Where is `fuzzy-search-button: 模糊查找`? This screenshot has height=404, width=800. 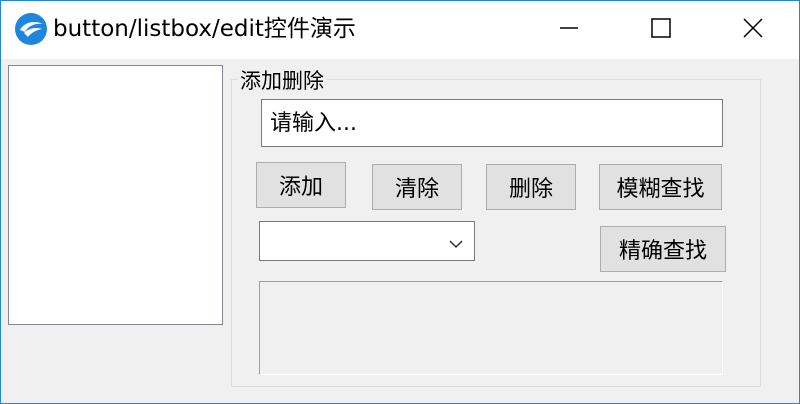 fuzzy-search-button: 模糊查找 is located at coordinates (660, 187).